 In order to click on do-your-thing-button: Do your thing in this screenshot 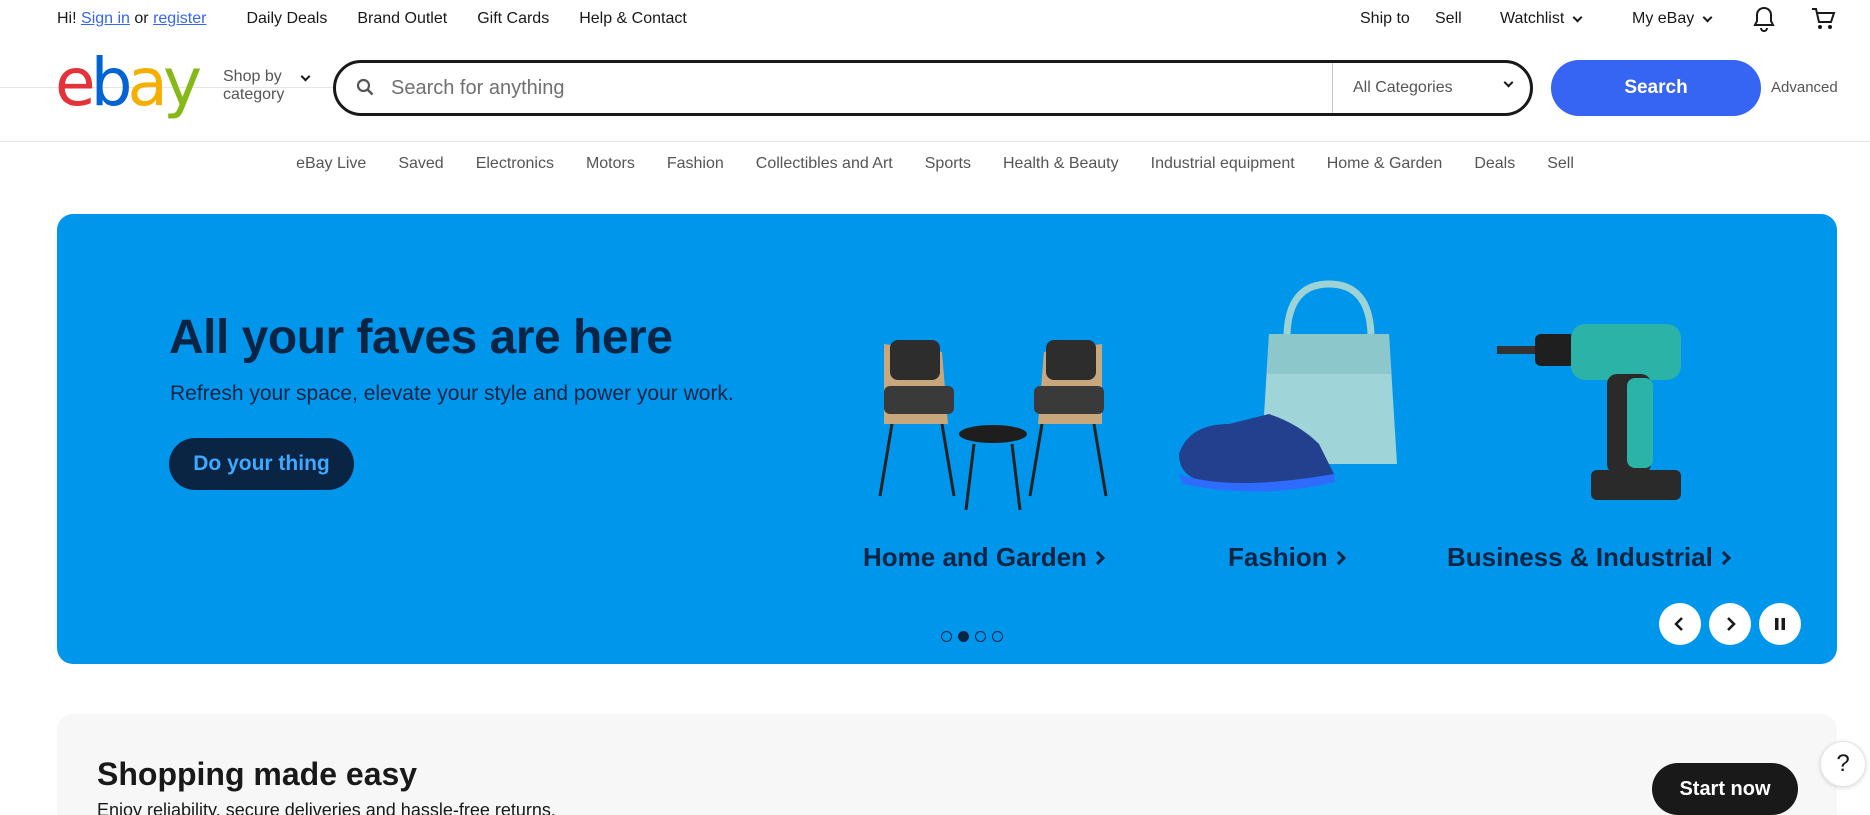, I will do `click(261, 464)`.